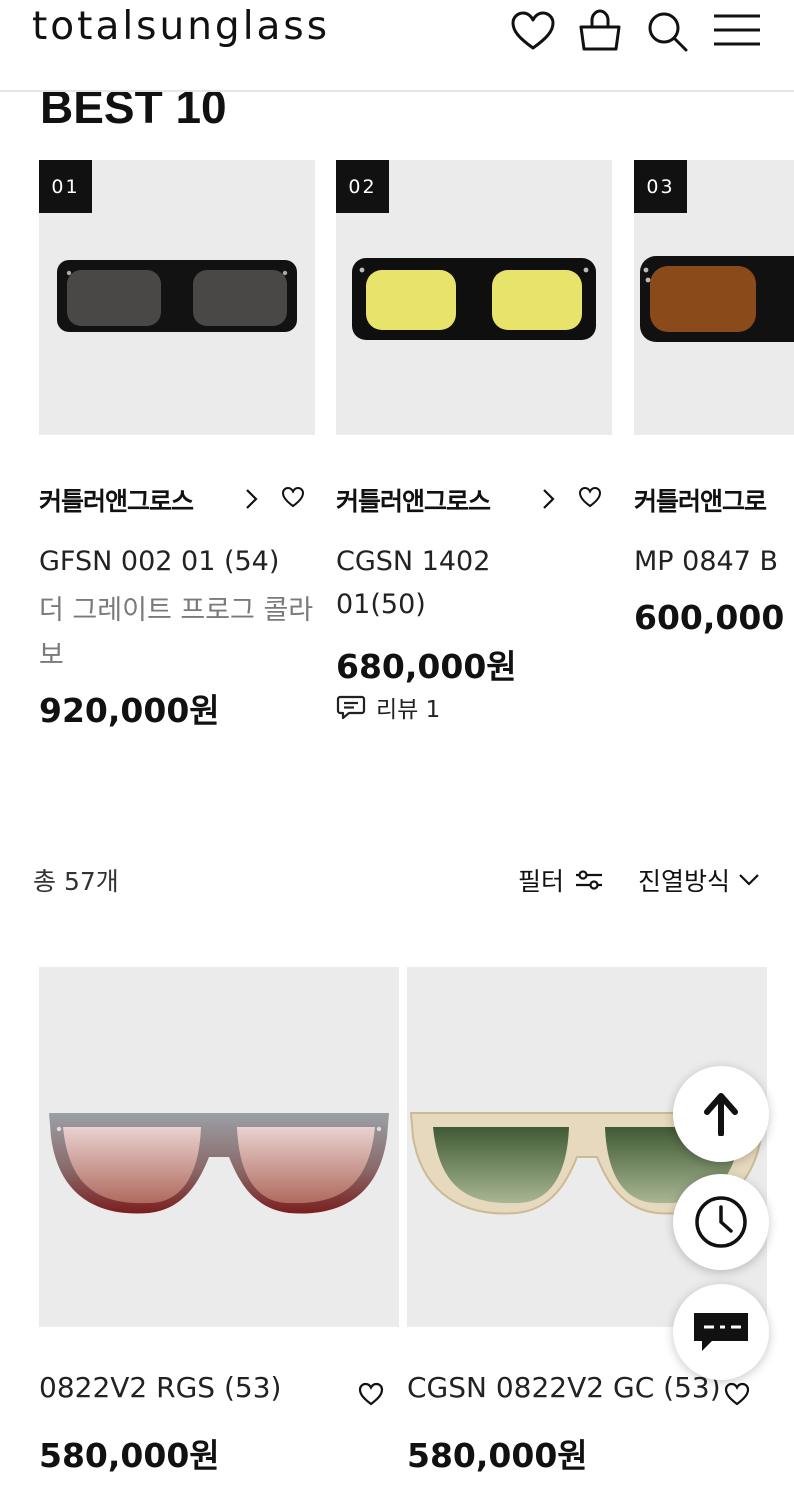  Describe the element at coordinates (714, 562) in the screenshot. I see `product-name: MP 0847 B` at that location.